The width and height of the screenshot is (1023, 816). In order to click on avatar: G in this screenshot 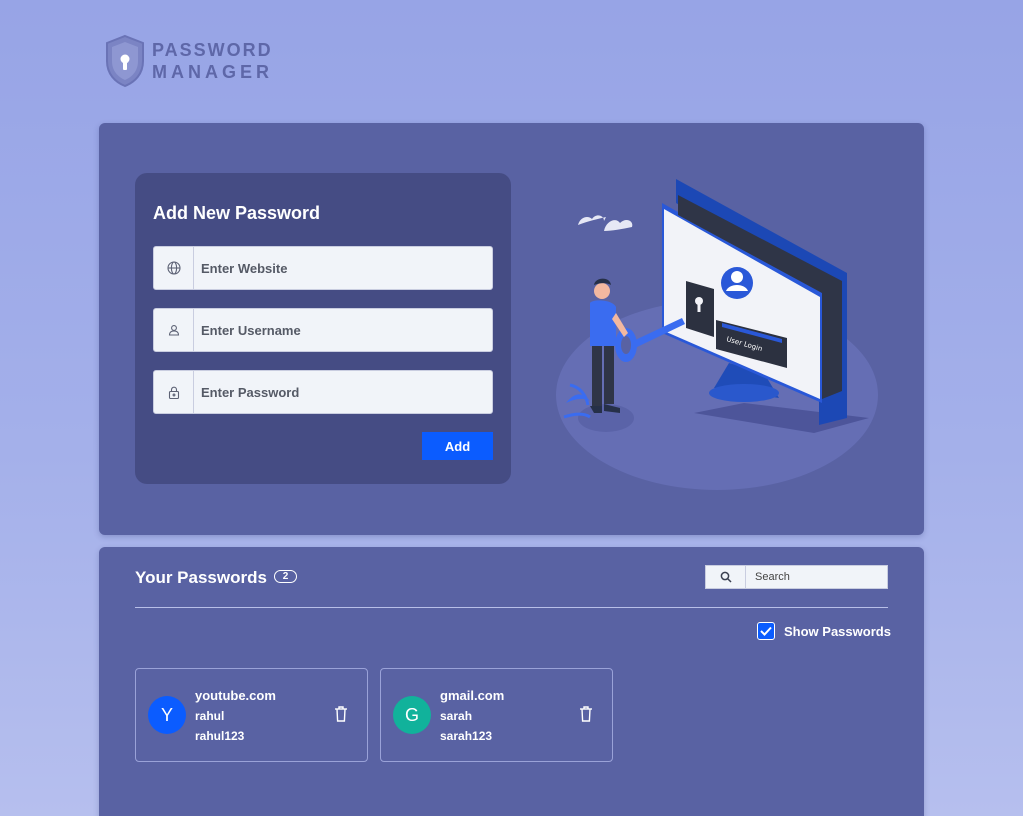, I will do `click(412, 715)`.